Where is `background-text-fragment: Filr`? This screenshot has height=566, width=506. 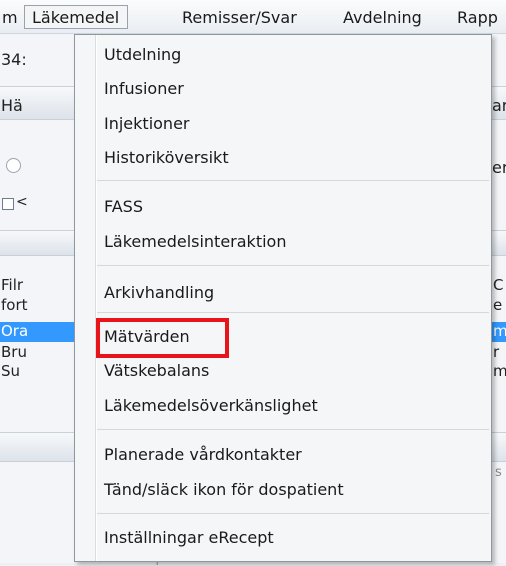 background-text-fragment: Filr is located at coordinates (12, 285).